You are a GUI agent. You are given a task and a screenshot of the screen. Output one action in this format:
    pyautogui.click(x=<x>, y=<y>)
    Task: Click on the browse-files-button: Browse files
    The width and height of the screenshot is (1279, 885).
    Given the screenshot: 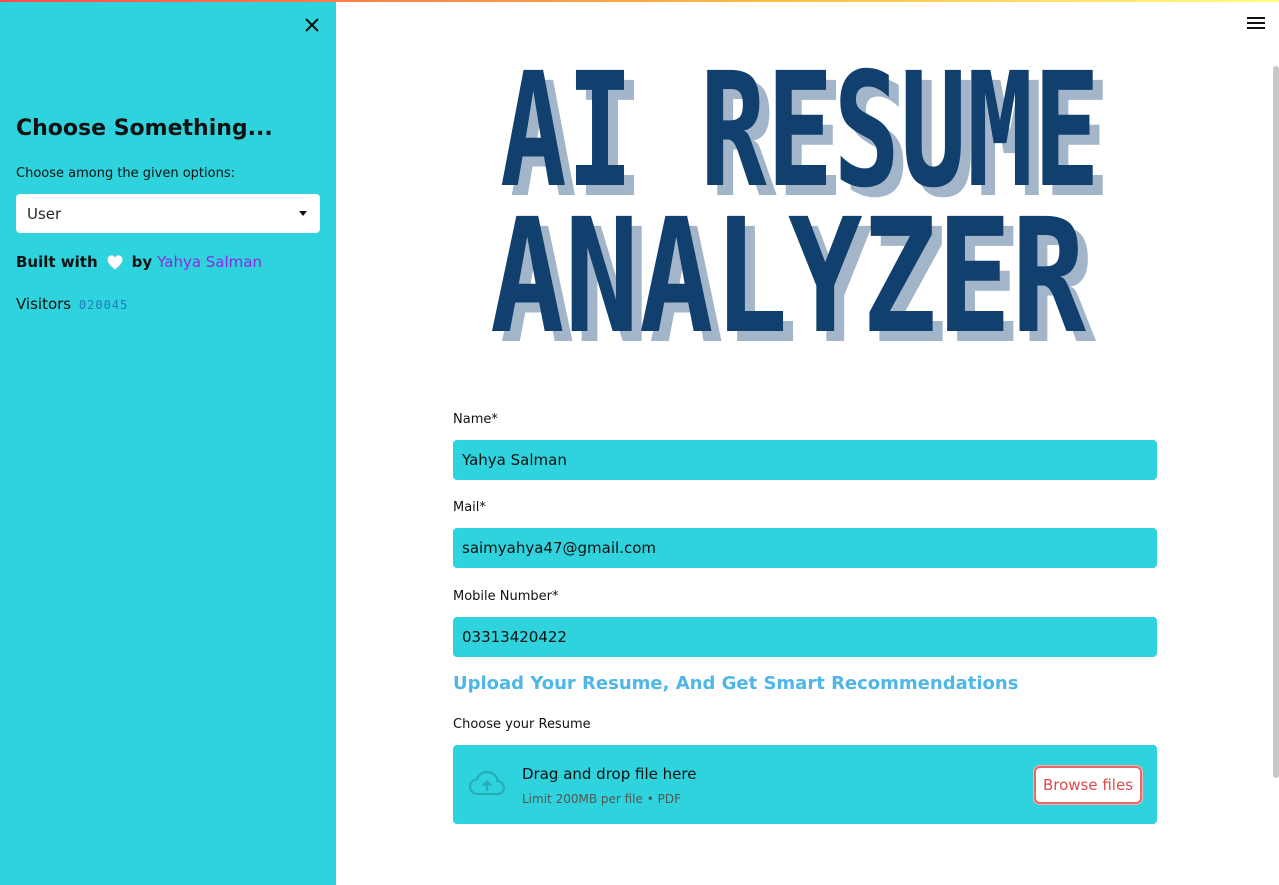 What is the action you would take?
    pyautogui.click(x=1088, y=785)
    